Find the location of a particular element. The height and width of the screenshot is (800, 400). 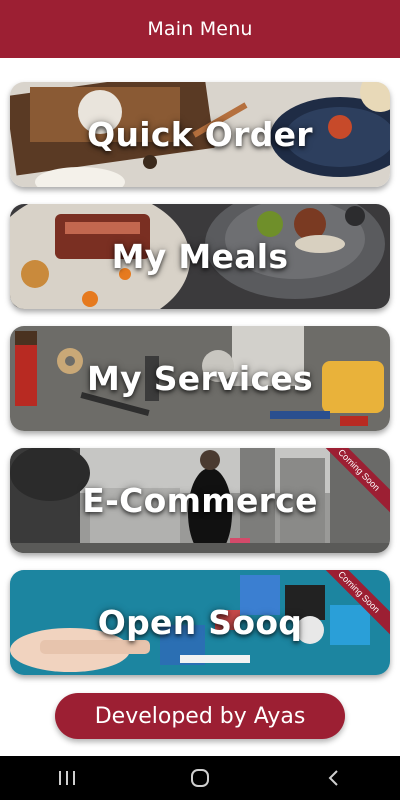

home-button is located at coordinates (200, 778).